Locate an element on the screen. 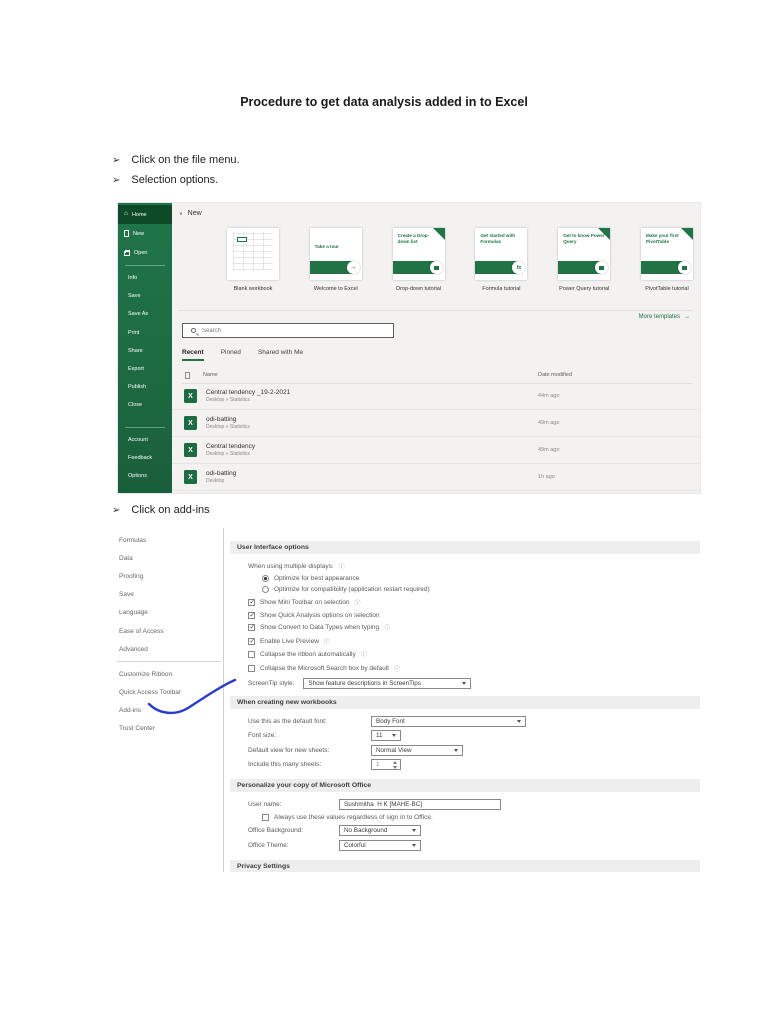  menu-pane-divider is located at coordinates (223, 700).